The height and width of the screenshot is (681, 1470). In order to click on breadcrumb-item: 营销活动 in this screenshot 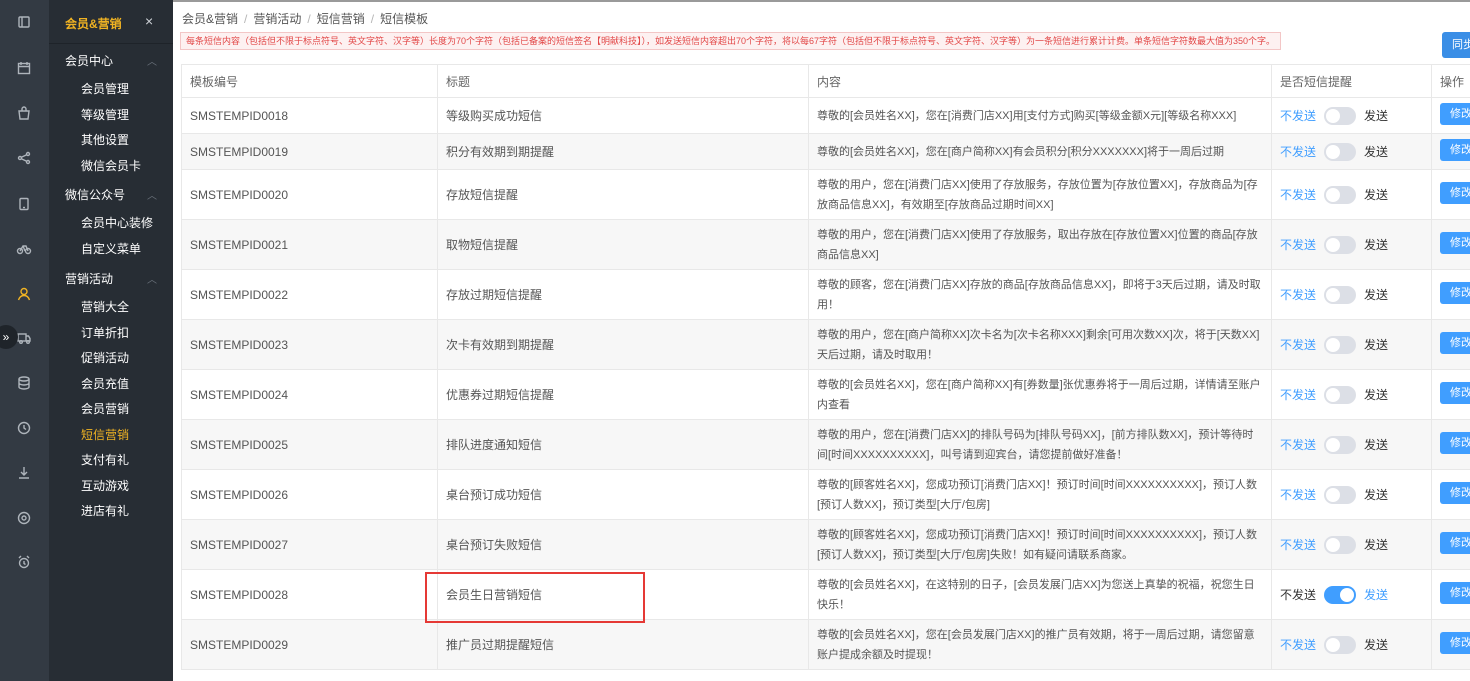, I will do `click(277, 19)`.